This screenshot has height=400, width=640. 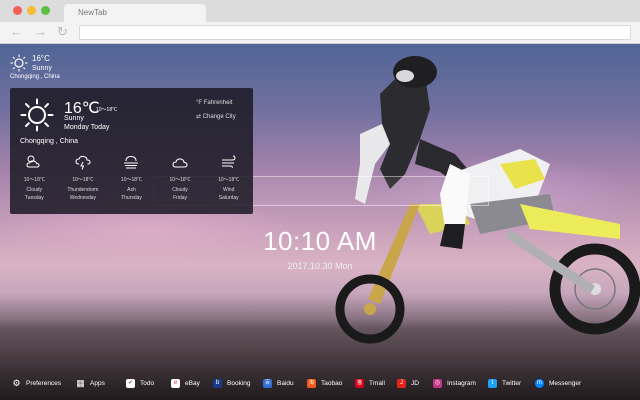 I want to click on swap-icon: ⇄, so click(x=199, y=117).